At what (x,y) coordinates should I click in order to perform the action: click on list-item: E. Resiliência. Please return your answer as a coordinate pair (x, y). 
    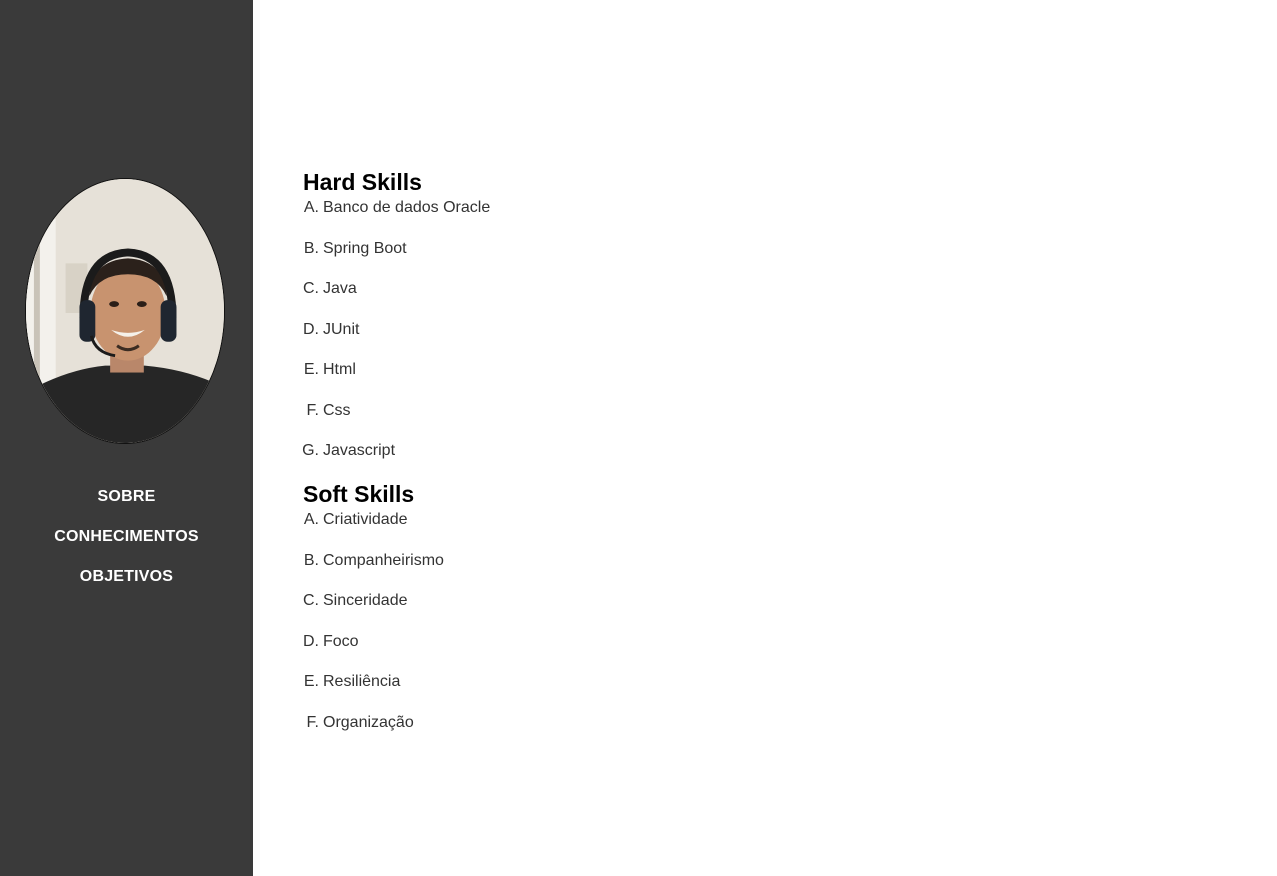
    Looking at the image, I should click on (374, 692).